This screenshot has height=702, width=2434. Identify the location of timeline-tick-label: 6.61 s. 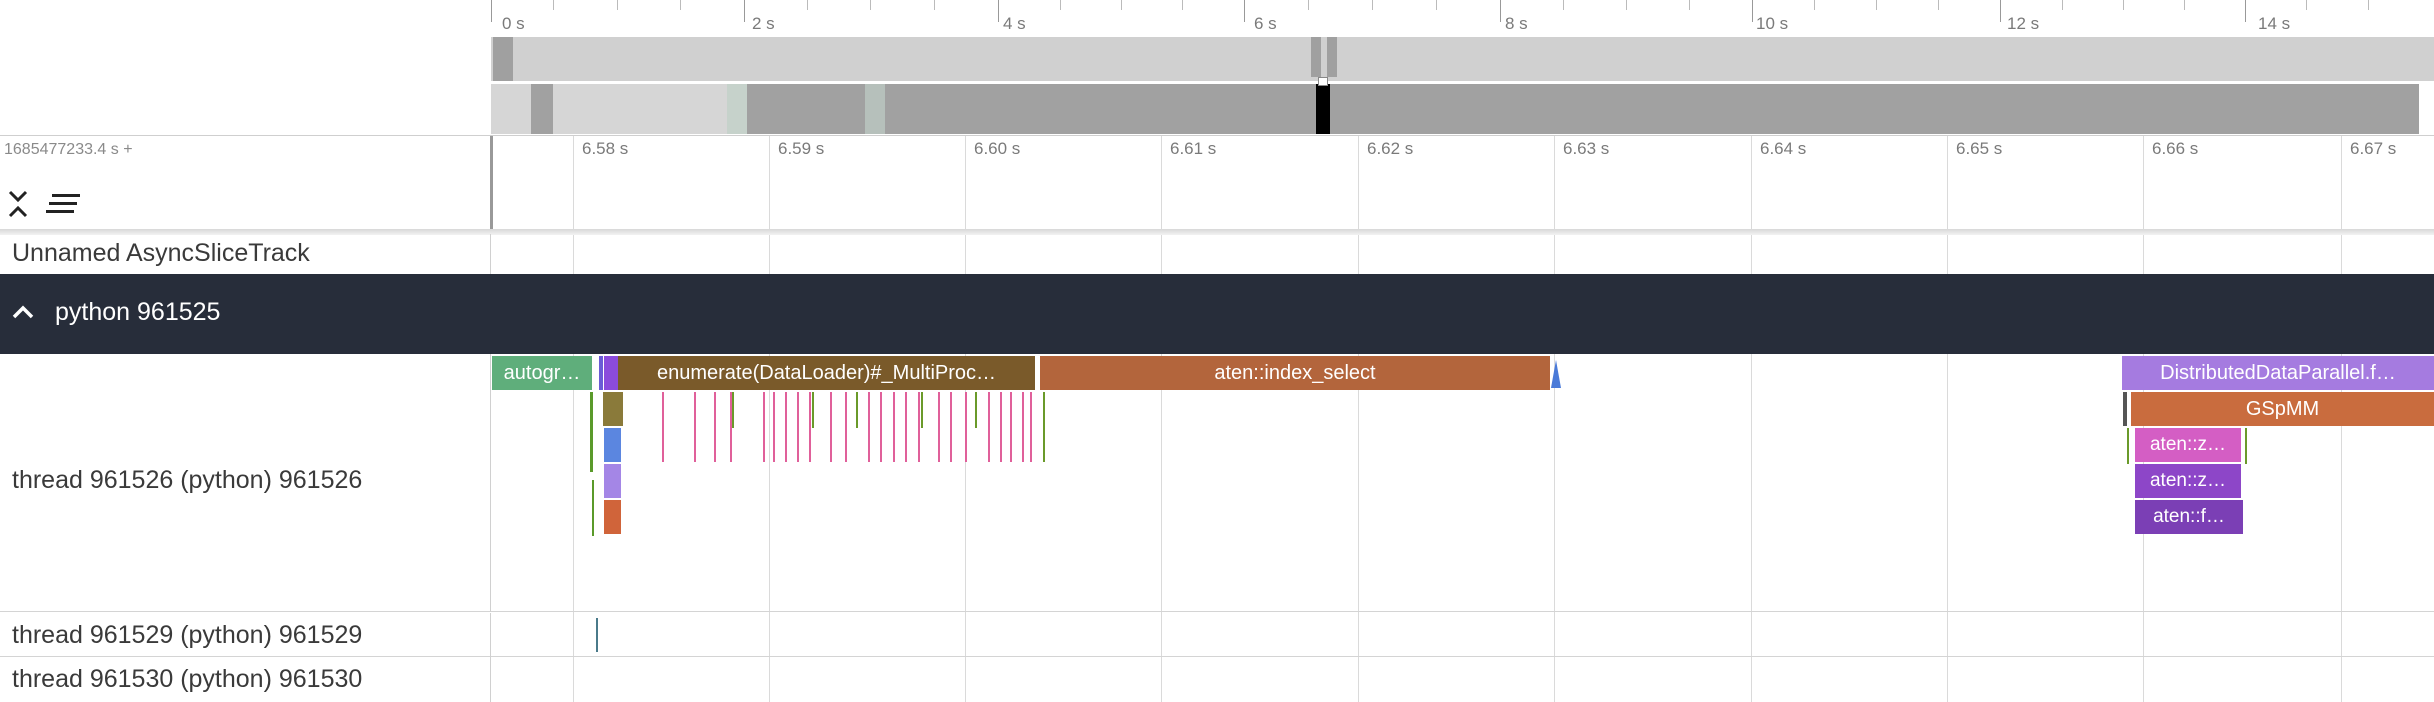
(1193, 148).